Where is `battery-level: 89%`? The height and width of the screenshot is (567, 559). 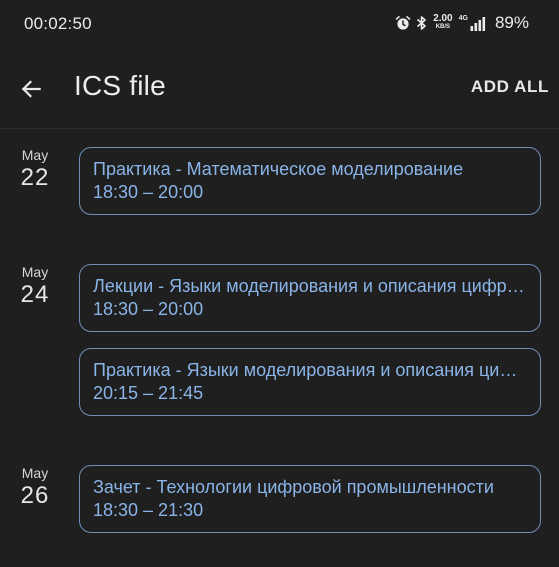
battery-level: 89% is located at coordinates (511, 22).